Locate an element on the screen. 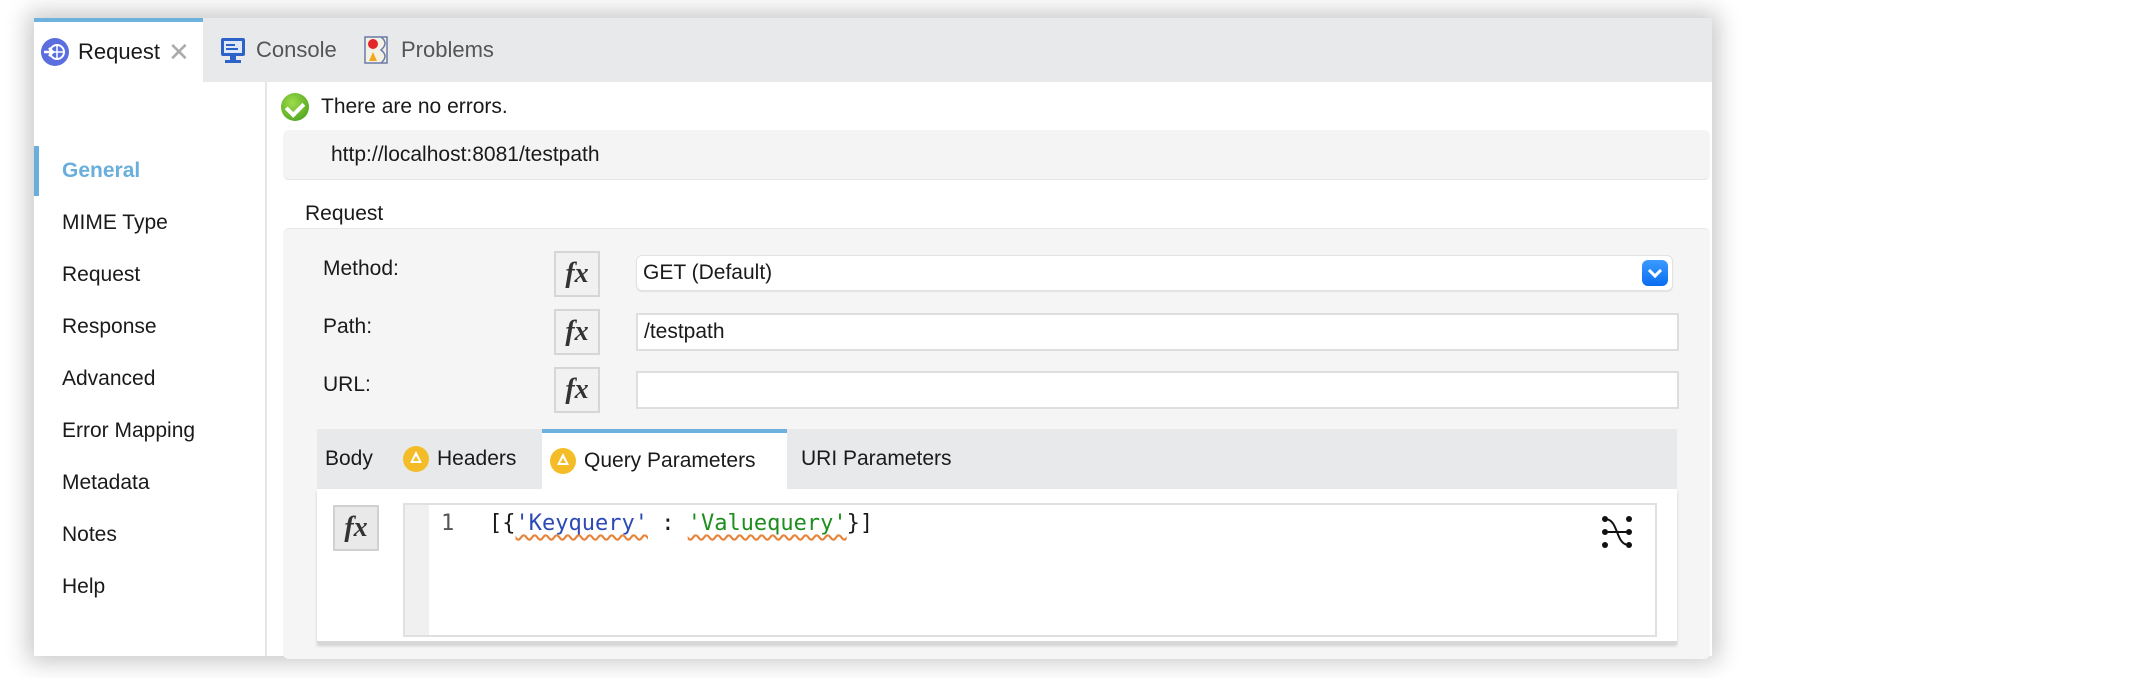 The width and height of the screenshot is (2142, 678). path-fx-button: fx is located at coordinates (577, 332).